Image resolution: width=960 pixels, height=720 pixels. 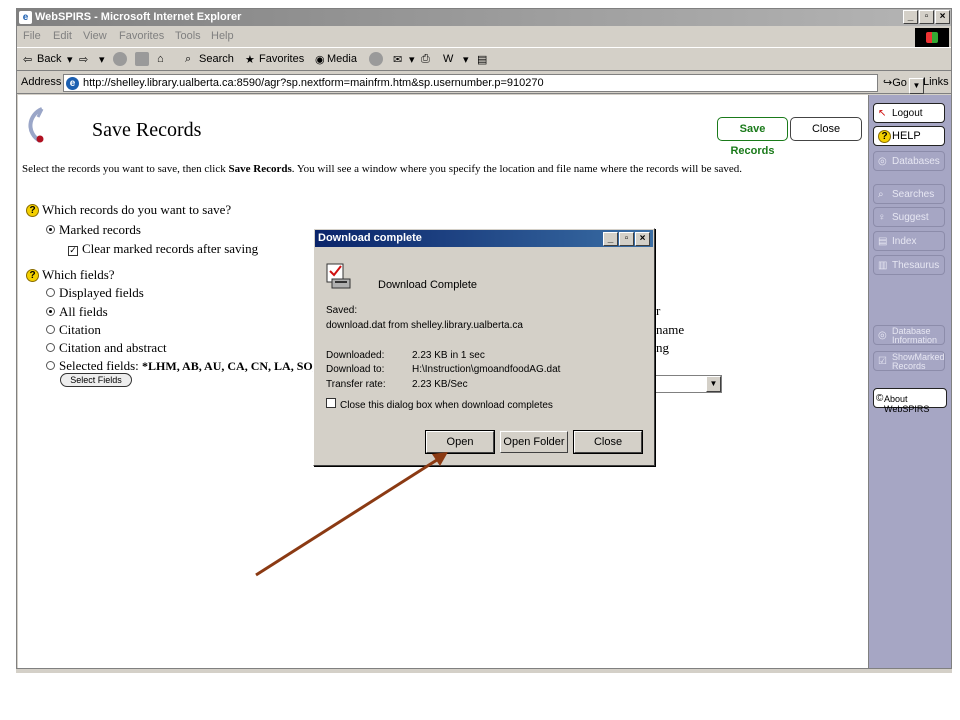 I want to click on search-button: Search, so click(x=216, y=59).